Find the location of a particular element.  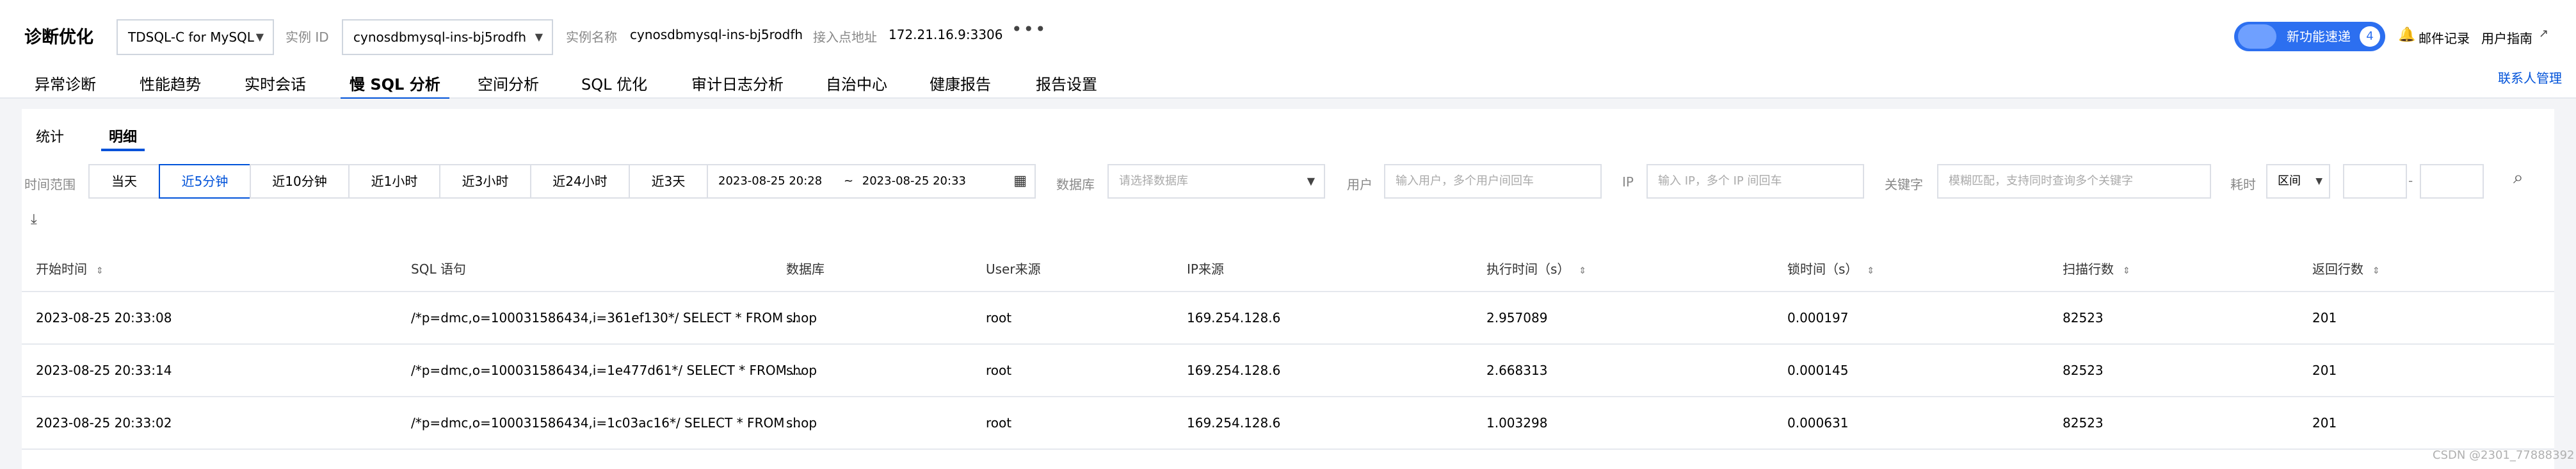

tab-perf-trend: 性能趋势 is located at coordinates (170, 86).